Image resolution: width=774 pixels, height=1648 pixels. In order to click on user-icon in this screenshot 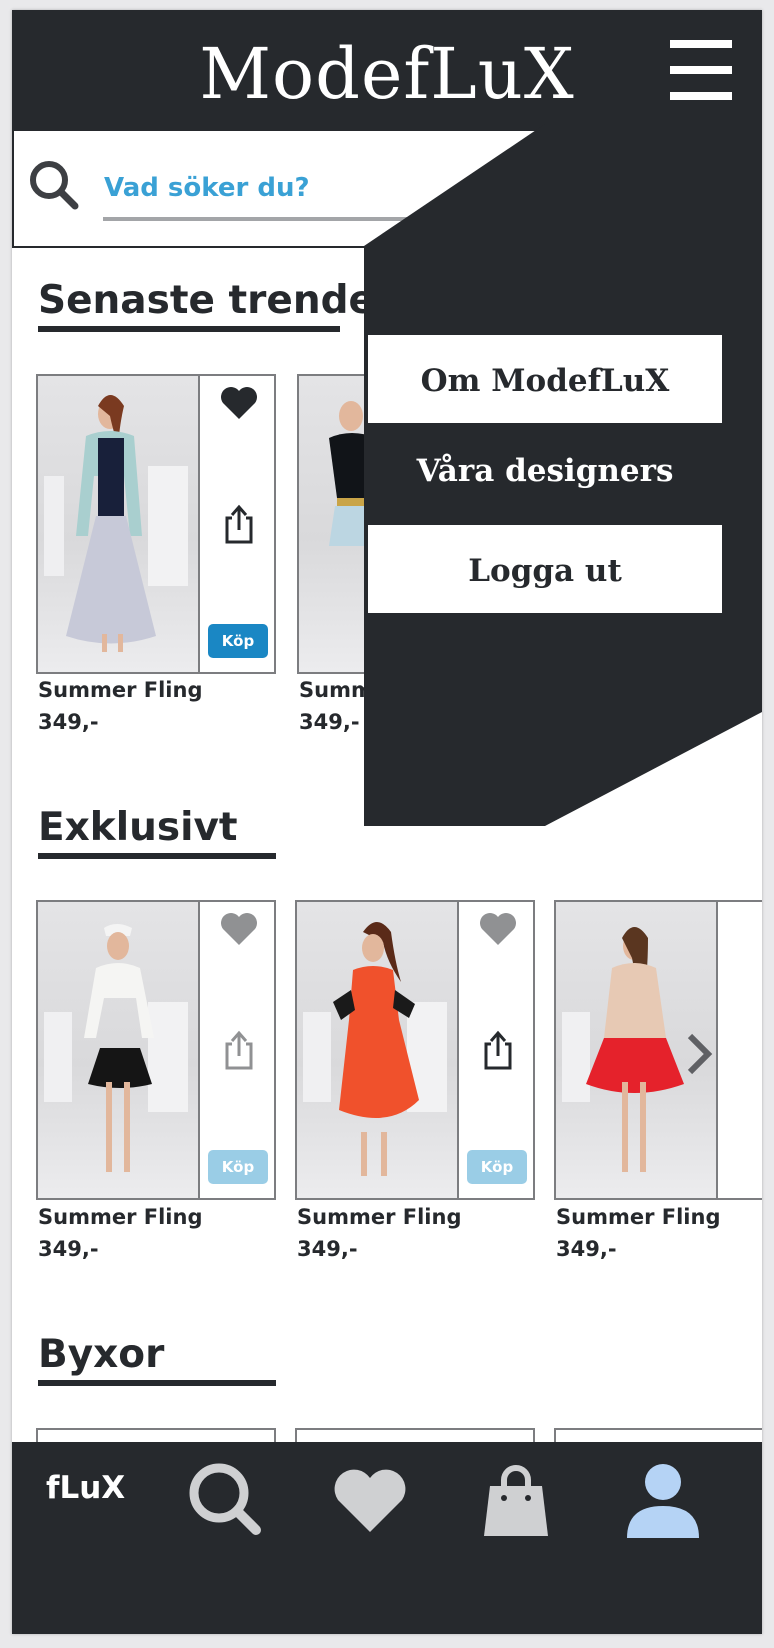, I will do `click(663, 1500)`.